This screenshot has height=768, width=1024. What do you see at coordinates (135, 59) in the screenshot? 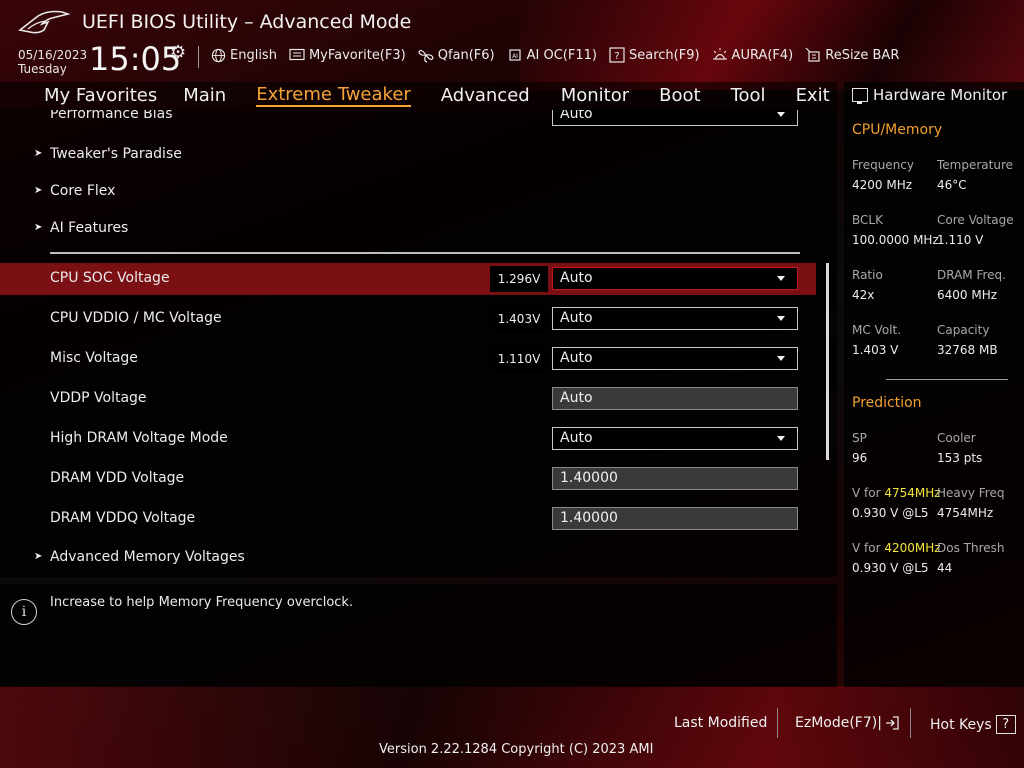
I see `clock: 15:05` at bounding box center [135, 59].